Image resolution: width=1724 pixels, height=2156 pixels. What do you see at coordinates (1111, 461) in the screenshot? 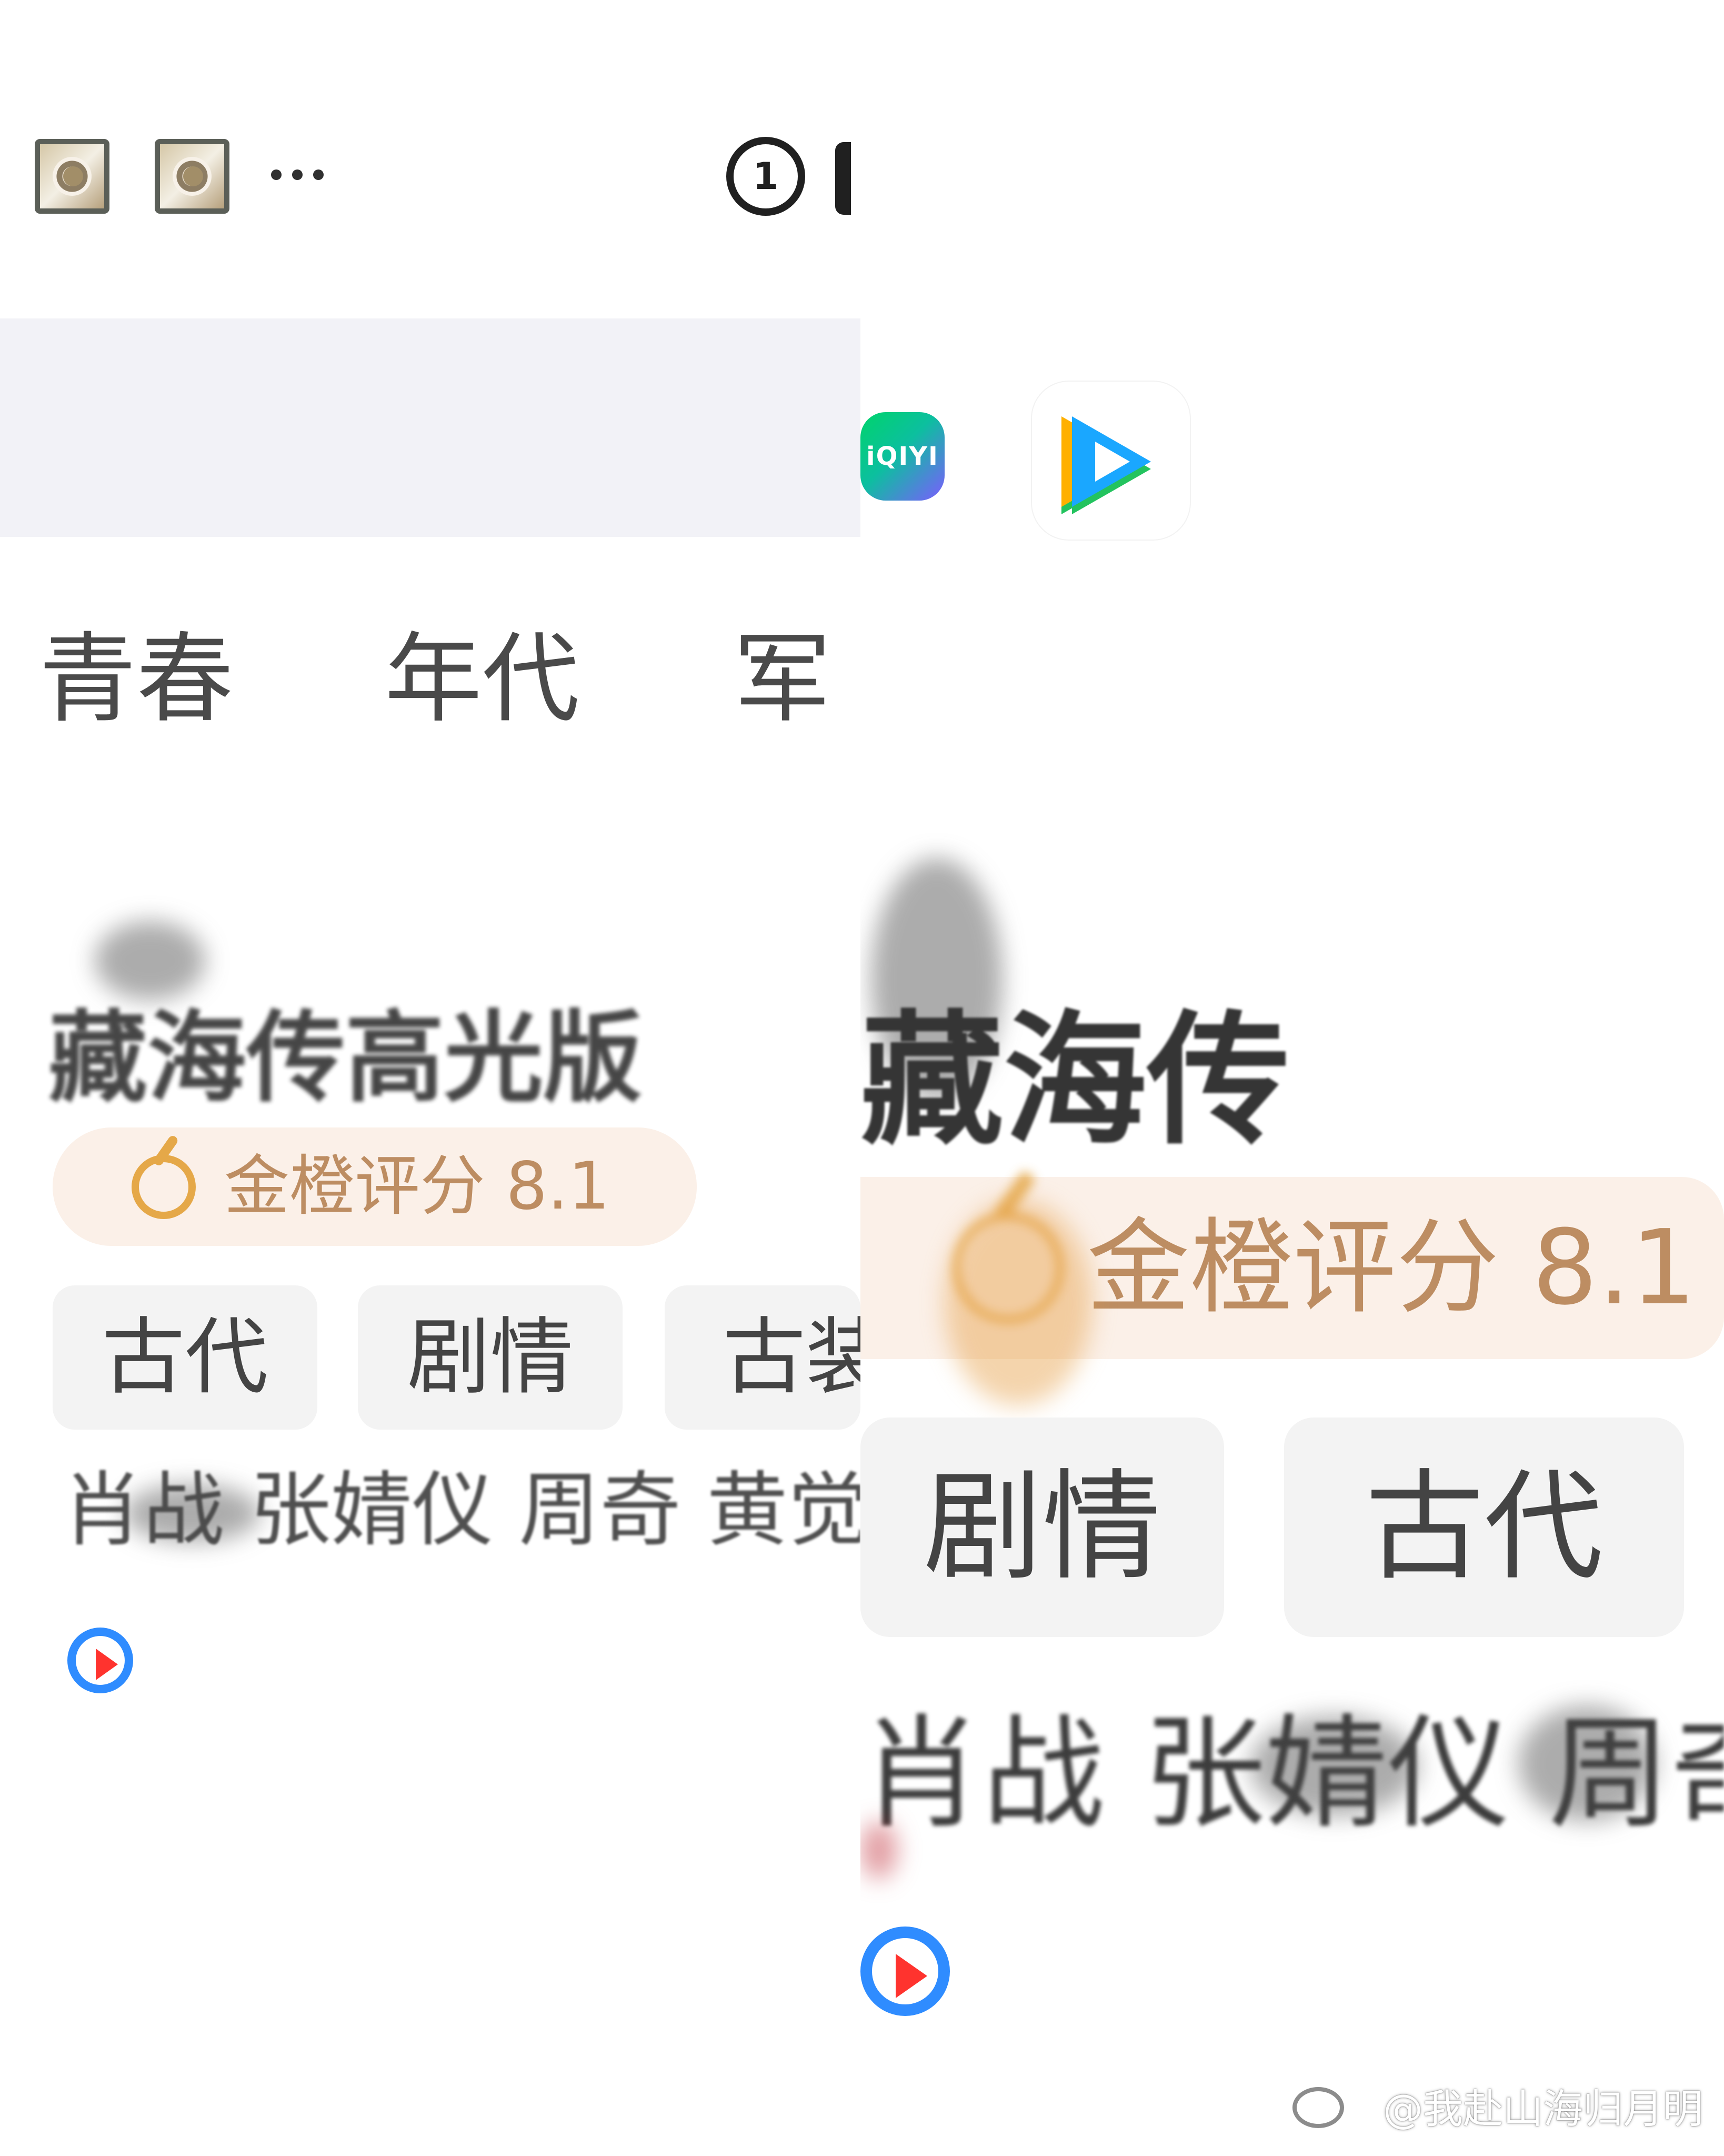
I see `tencent-video-app-icon` at bounding box center [1111, 461].